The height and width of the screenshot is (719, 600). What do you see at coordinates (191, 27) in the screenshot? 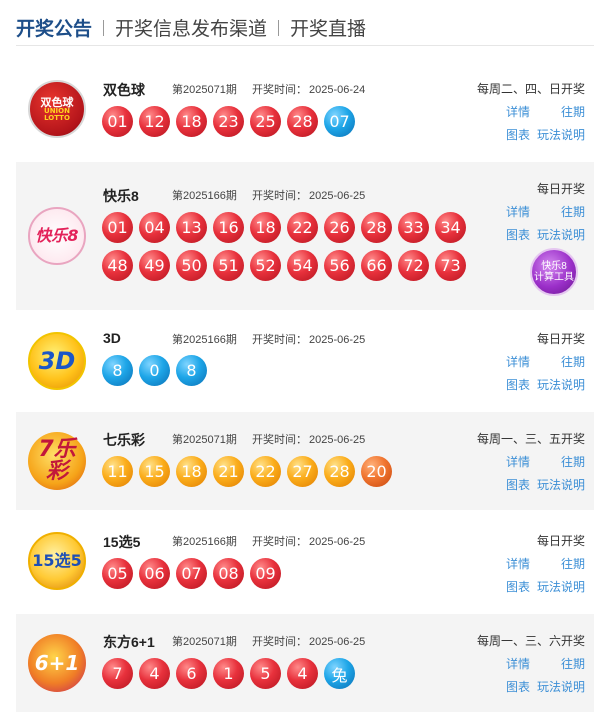
I see `tab-publish-channels: 开奖信息发布渠道` at bounding box center [191, 27].